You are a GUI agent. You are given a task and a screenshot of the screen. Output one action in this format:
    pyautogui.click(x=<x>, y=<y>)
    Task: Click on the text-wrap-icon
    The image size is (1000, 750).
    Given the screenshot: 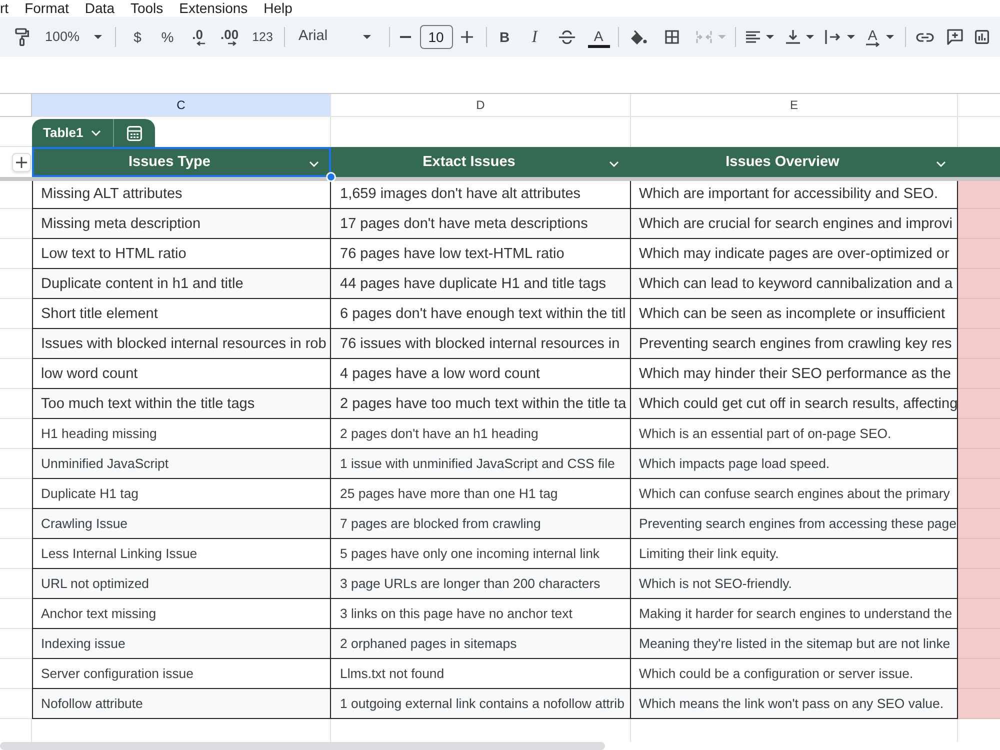 What is the action you would take?
    pyautogui.click(x=832, y=37)
    